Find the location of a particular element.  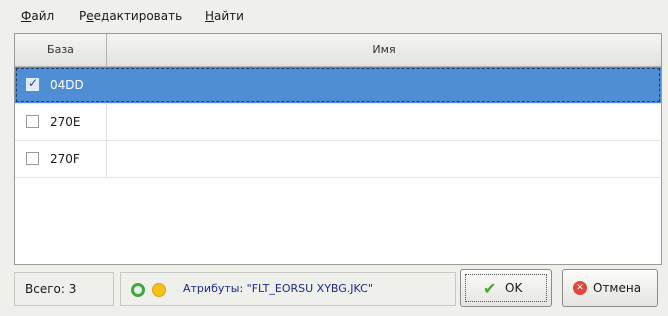

cancel-button-label: Отмена is located at coordinates (617, 288).